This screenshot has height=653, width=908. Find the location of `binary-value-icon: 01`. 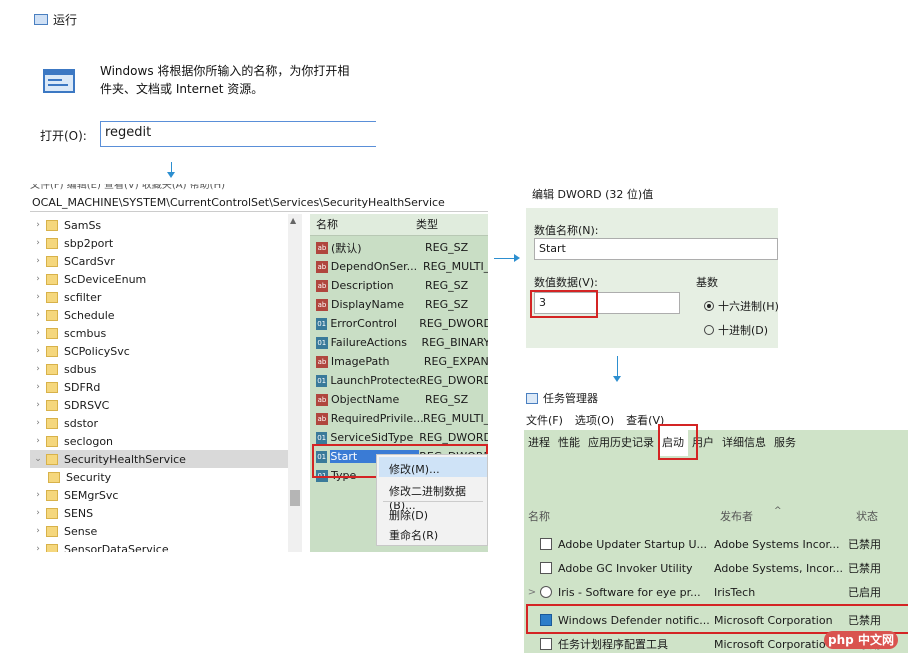

binary-value-icon: 01 is located at coordinates (322, 380).